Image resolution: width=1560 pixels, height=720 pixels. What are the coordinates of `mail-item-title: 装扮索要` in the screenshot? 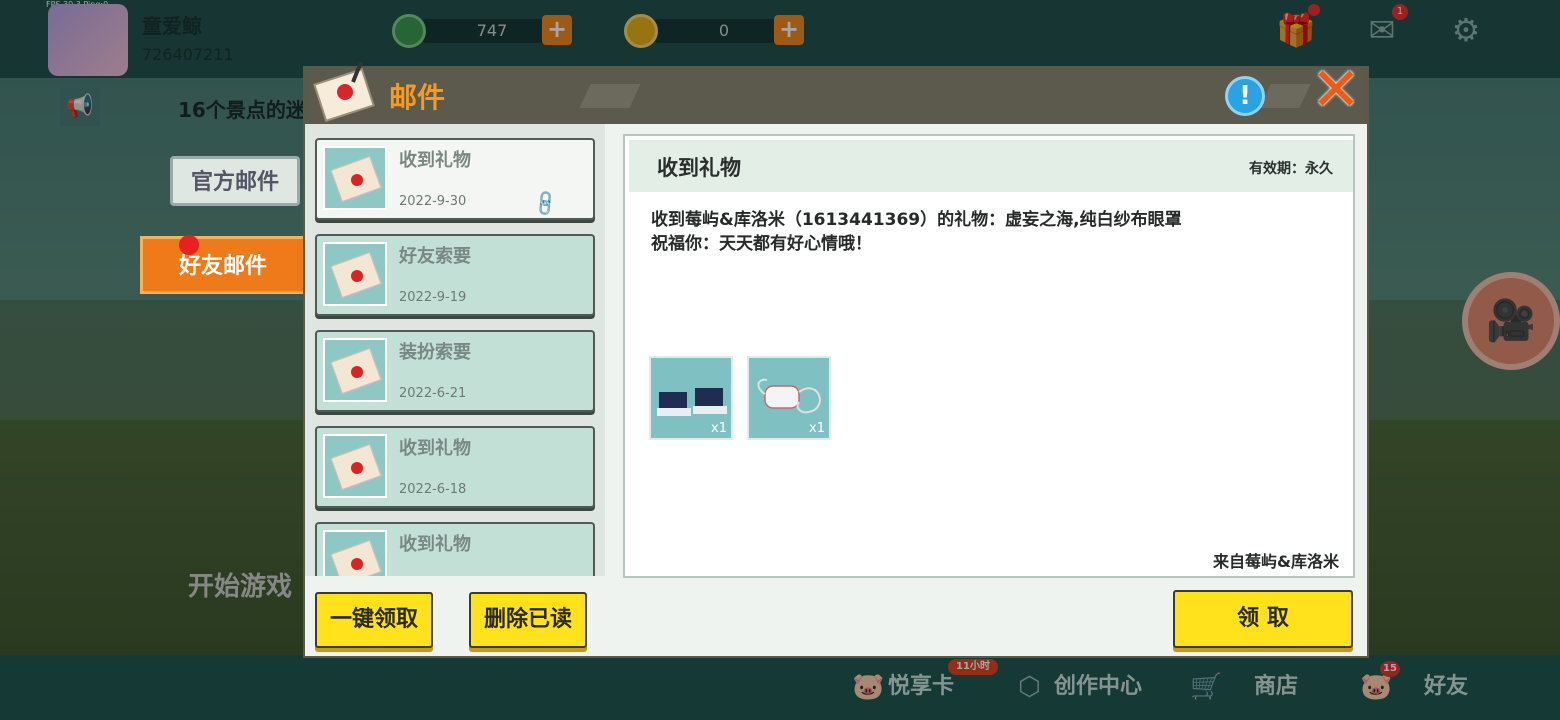 It's located at (435, 352).